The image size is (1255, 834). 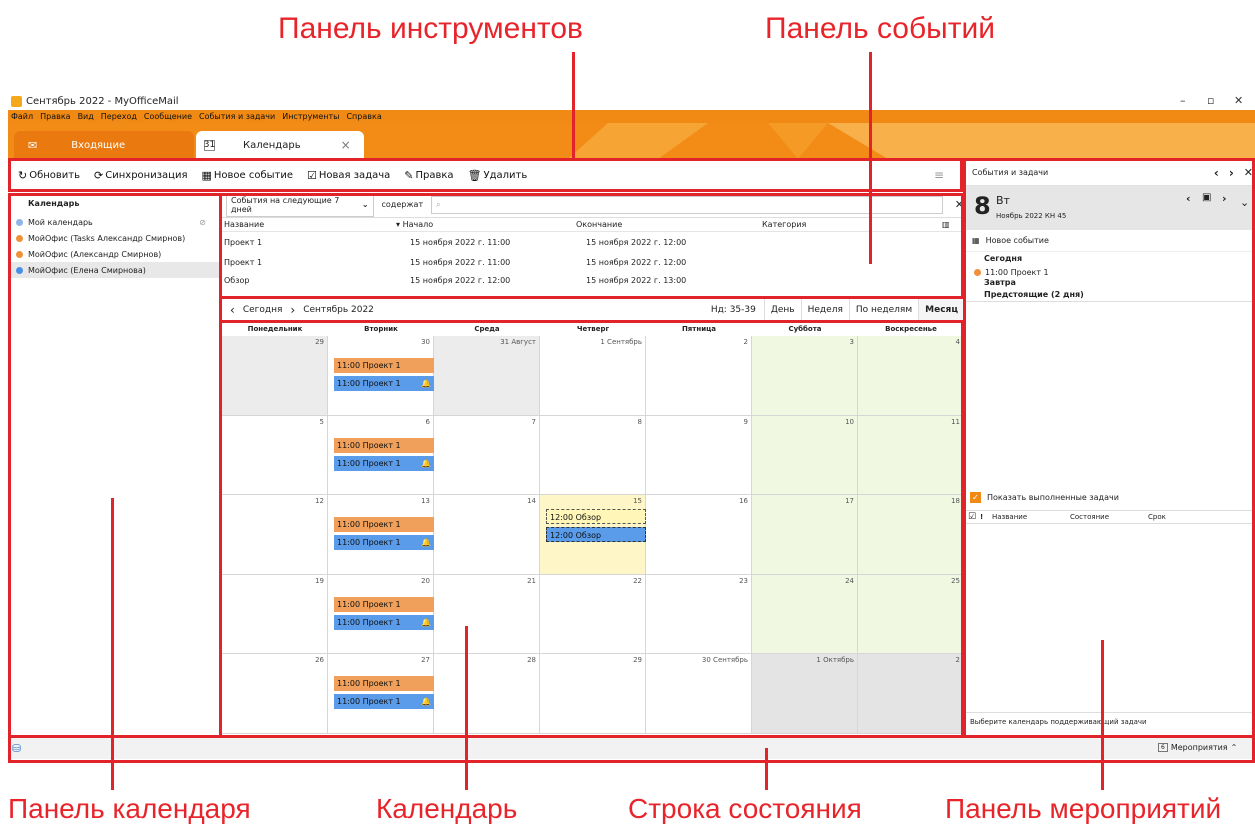 I want to click on day-cell: 31 Август, so click(x=487, y=376).